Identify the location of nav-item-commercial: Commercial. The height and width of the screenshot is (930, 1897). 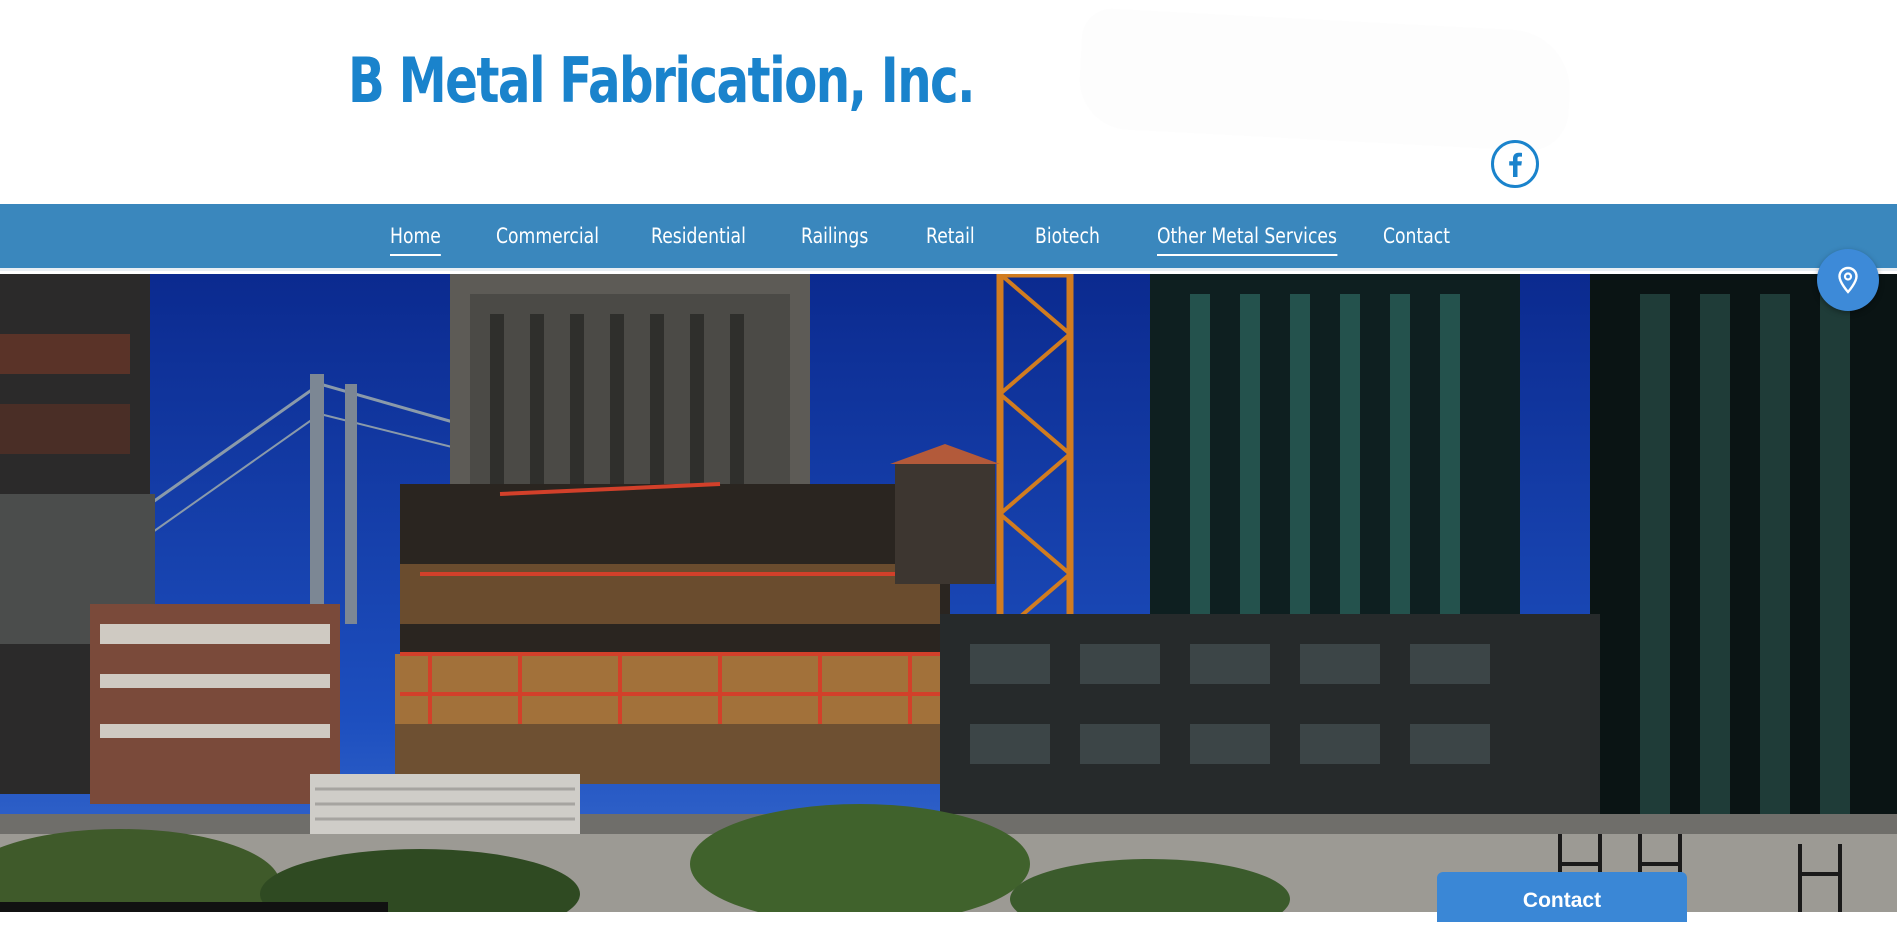
(547, 239).